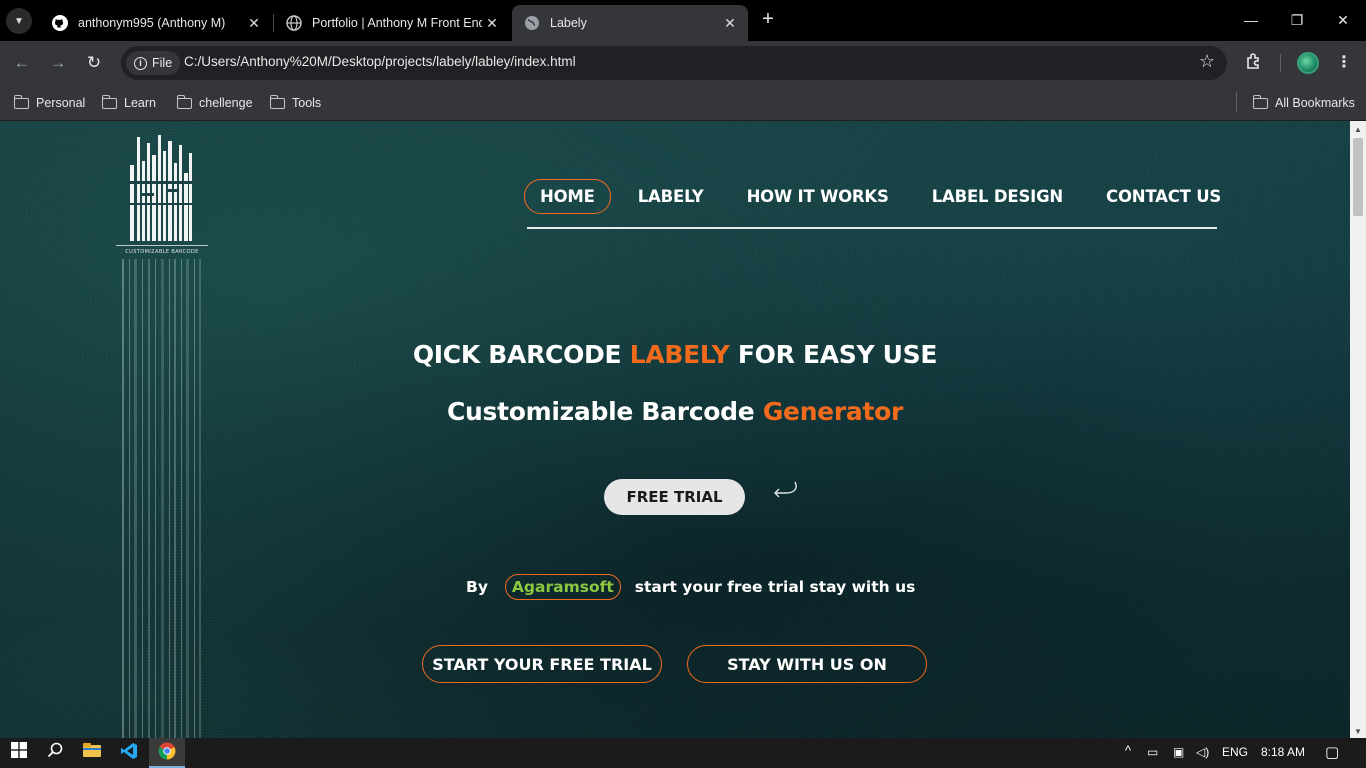  I want to click on reload-icon: ↻, so click(94, 63).